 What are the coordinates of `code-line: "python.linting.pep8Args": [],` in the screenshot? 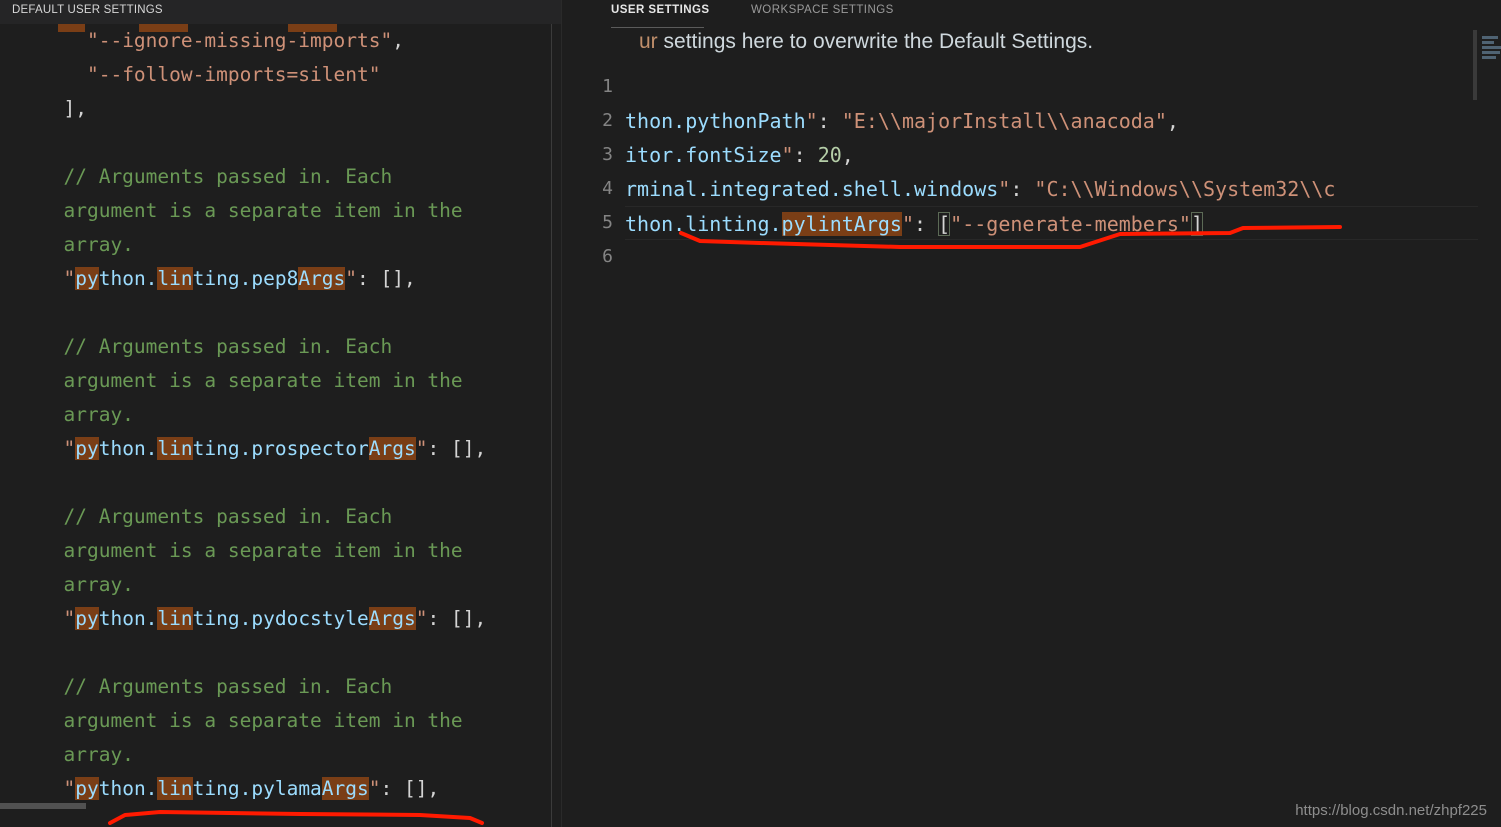 It's located at (274, 279).